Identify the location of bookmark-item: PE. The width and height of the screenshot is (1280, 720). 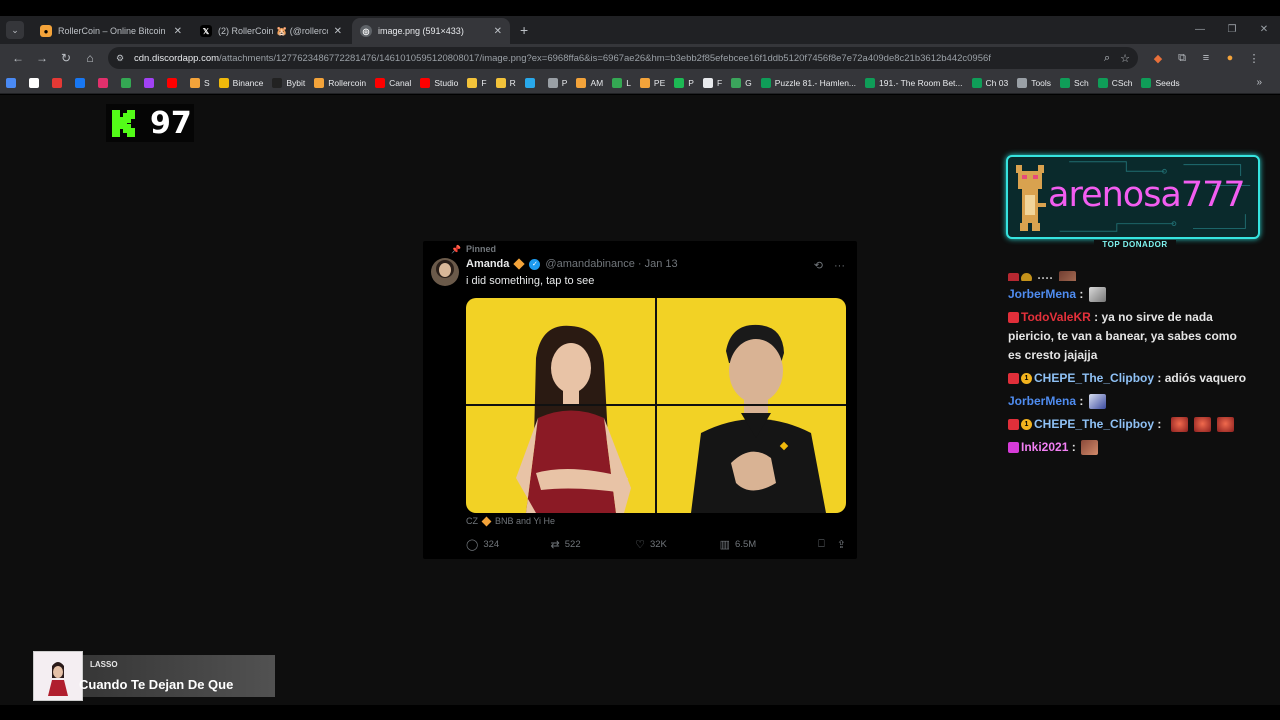
(652, 82).